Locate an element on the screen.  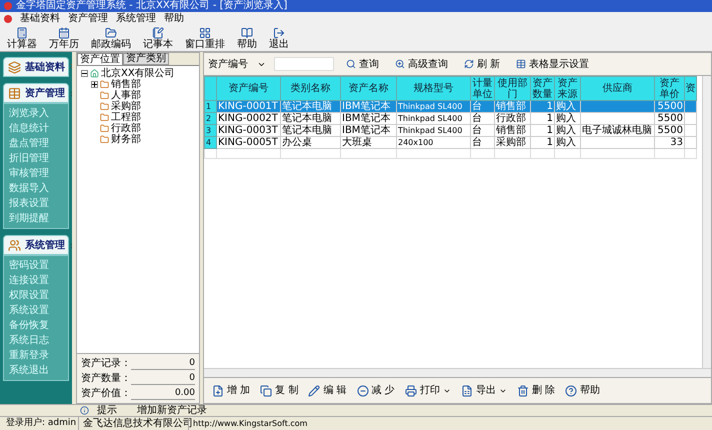
tree-node: 北京XX有限公司 is located at coordinates (138, 73).